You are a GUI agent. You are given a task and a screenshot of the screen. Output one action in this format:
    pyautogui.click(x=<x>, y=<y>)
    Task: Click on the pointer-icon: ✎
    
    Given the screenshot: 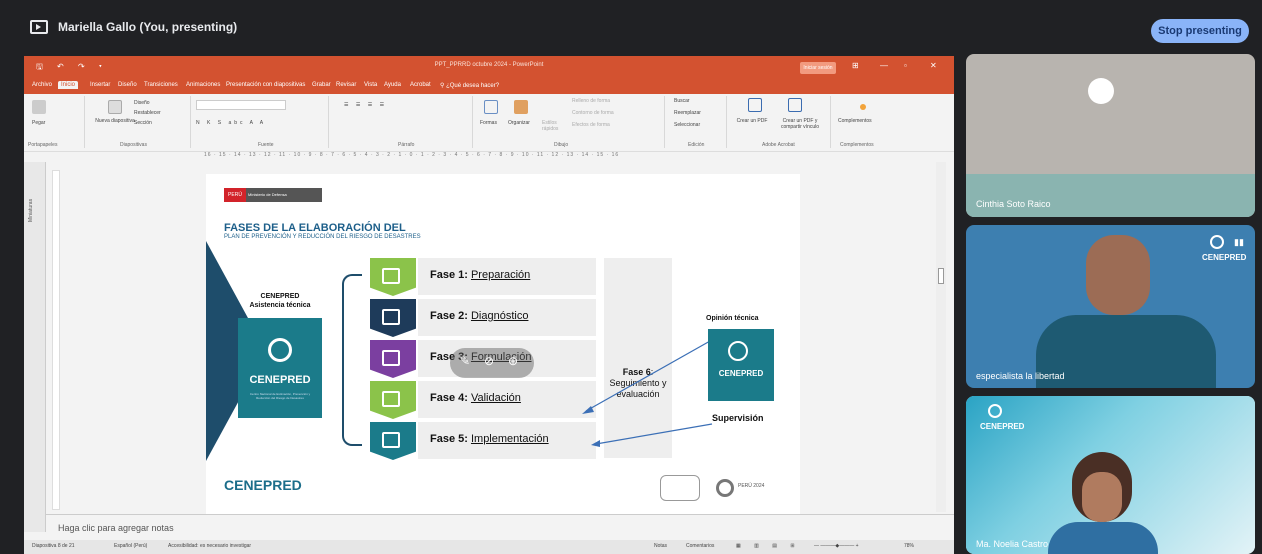 What is the action you would take?
    pyautogui.click(x=465, y=361)
    